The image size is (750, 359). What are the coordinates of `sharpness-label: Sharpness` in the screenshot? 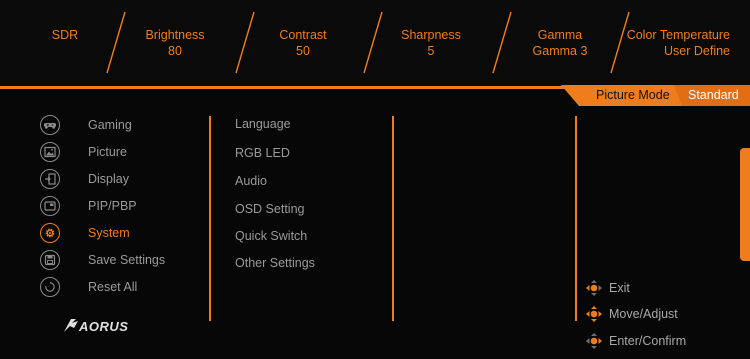 It's located at (431, 34).